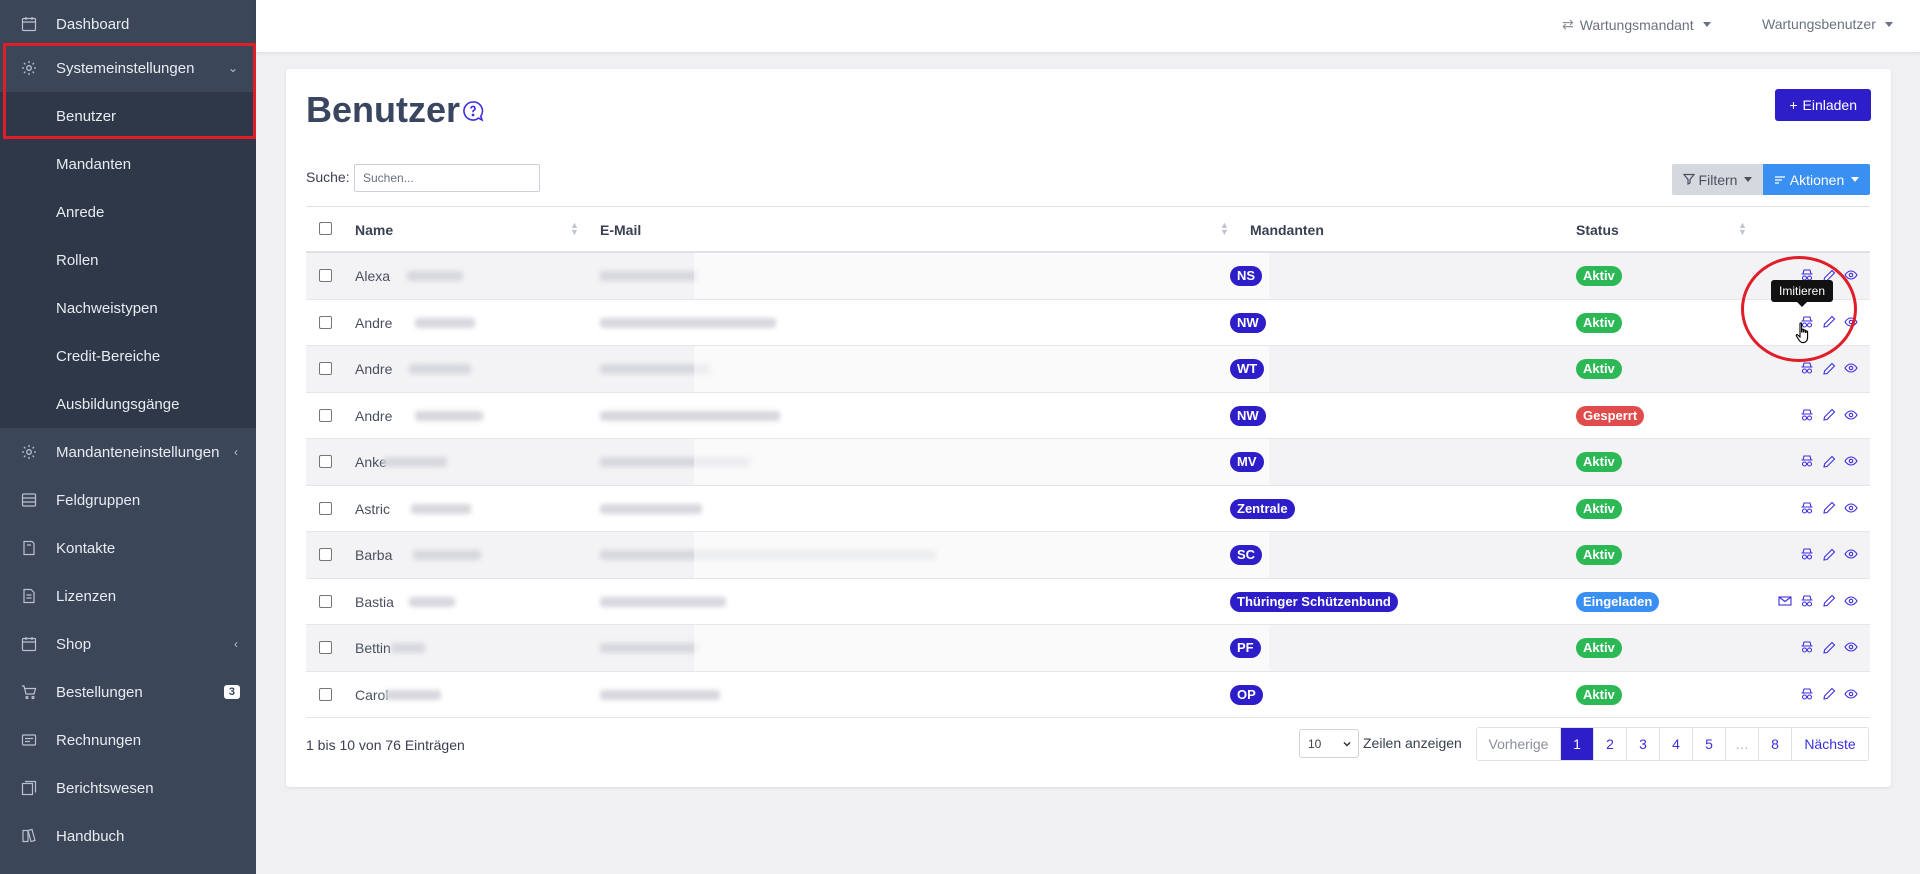 This screenshot has width=1920, height=874. What do you see at coordinates (1577, 744) in the screenshot?
I see `pager-page: 1` at bounding box center [1577, 744].